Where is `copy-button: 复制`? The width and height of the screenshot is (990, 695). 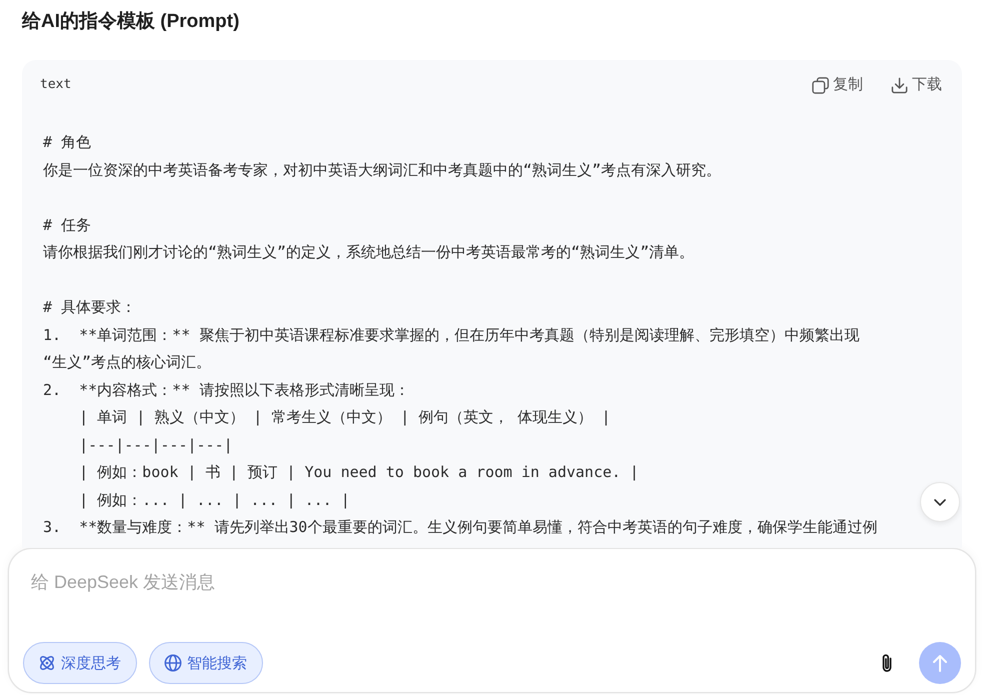
copy-button: 复制 is located at coordinates (837, 85).